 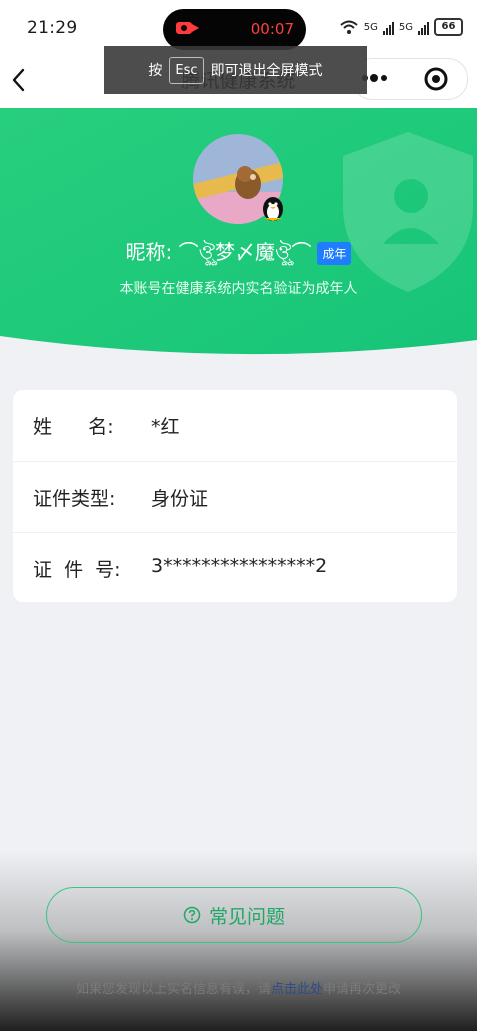 I want to click on fullscreen-exit-hint: 按 Esc 即可退出全屏模式, so click(x=235, y=70).